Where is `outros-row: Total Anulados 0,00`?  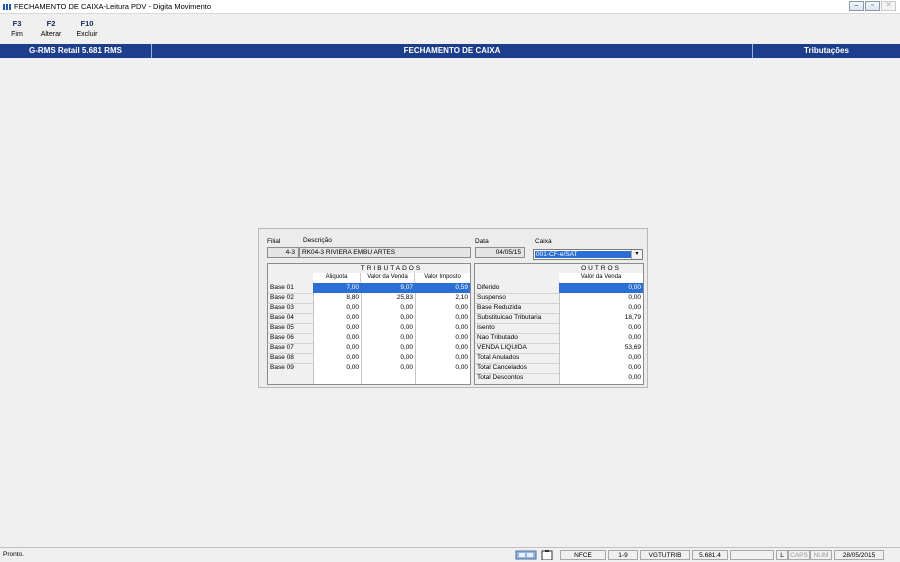
outros-row: Total Anulados 0,00 is located at coordinates (559, 358).